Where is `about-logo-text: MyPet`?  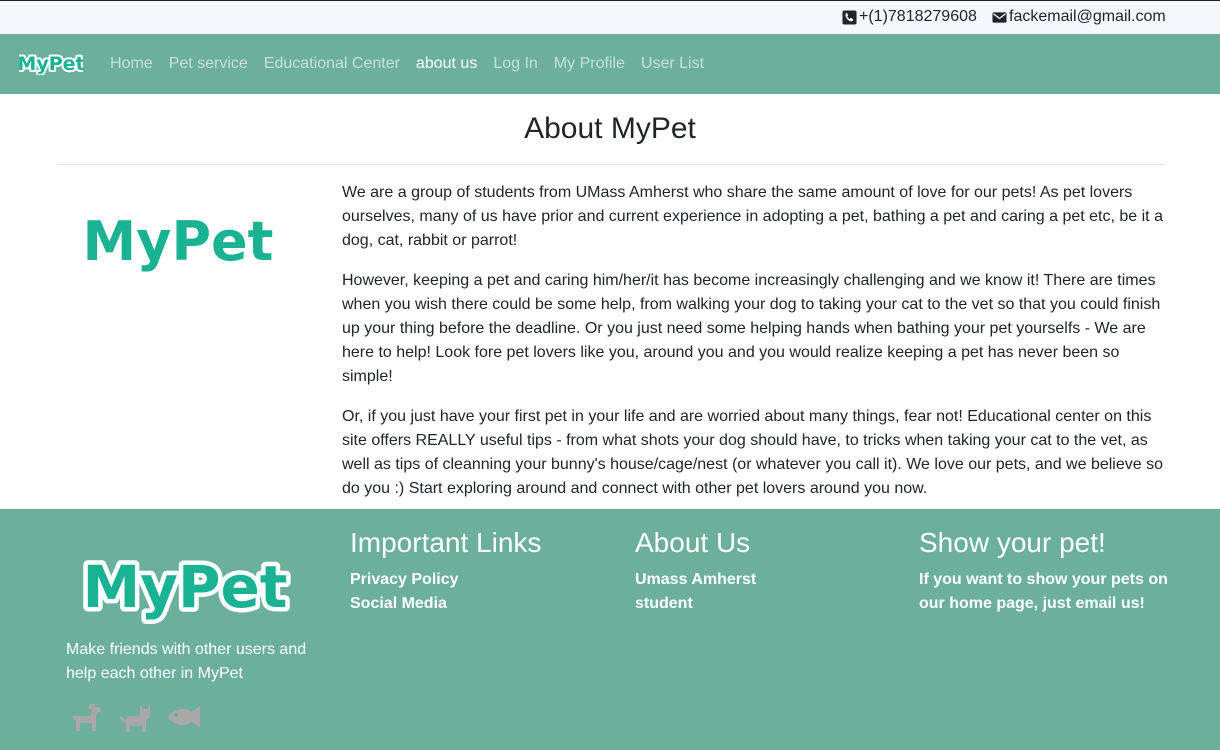
about-logo-text: MyPet is located at coordinates (178, 241).